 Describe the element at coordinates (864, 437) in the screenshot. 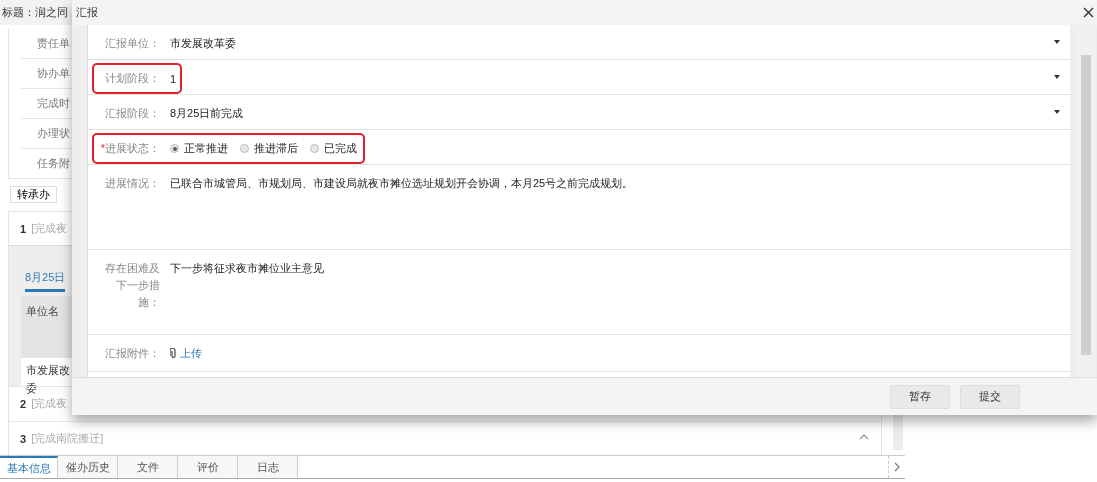

I see `chevron-up-icon` at that location.